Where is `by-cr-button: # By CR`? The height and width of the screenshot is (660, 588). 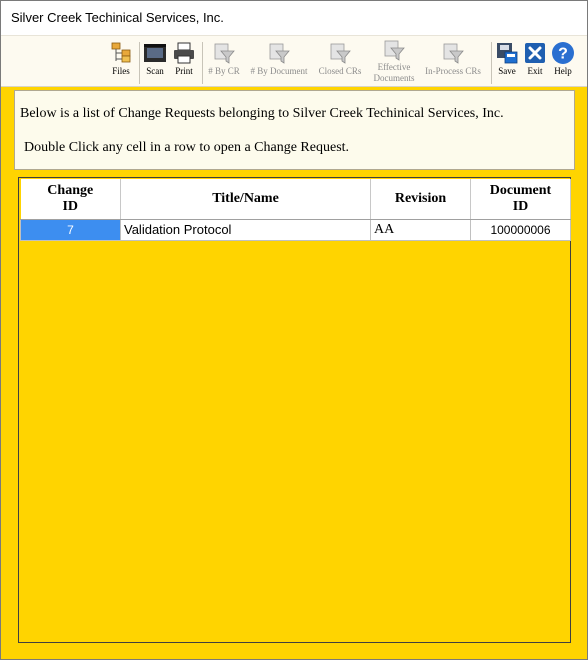
by-cr-button: # By CR is located at coordinates (224, 62).